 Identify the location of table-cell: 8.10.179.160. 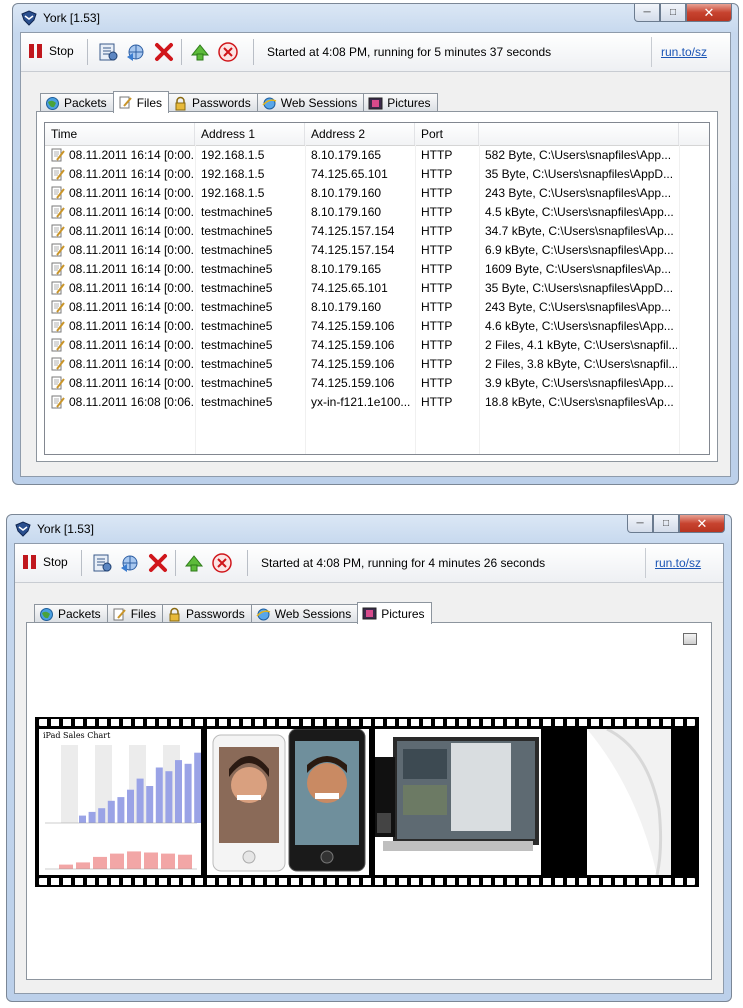
(346, 212).